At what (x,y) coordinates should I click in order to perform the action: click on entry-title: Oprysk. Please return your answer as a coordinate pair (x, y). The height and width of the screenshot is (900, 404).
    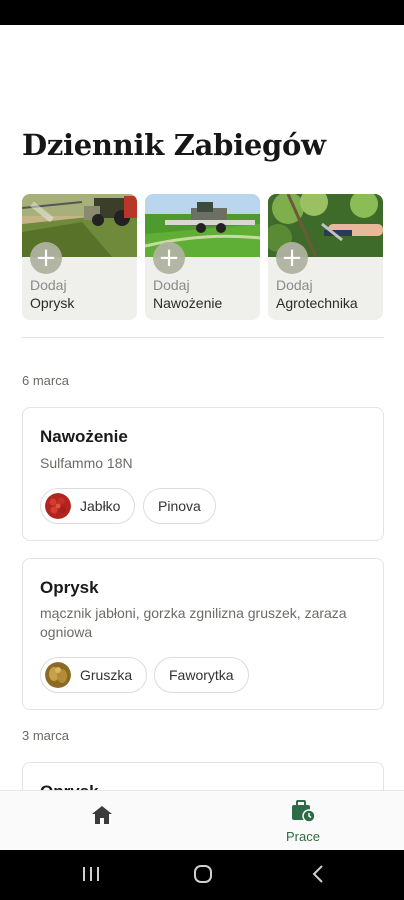
    Looking at the image, I should click on (69, 587).